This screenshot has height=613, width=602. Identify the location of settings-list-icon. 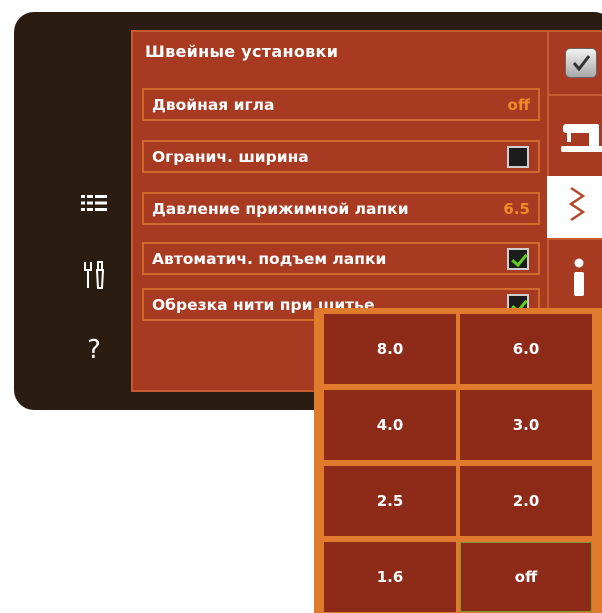
(94, 203).